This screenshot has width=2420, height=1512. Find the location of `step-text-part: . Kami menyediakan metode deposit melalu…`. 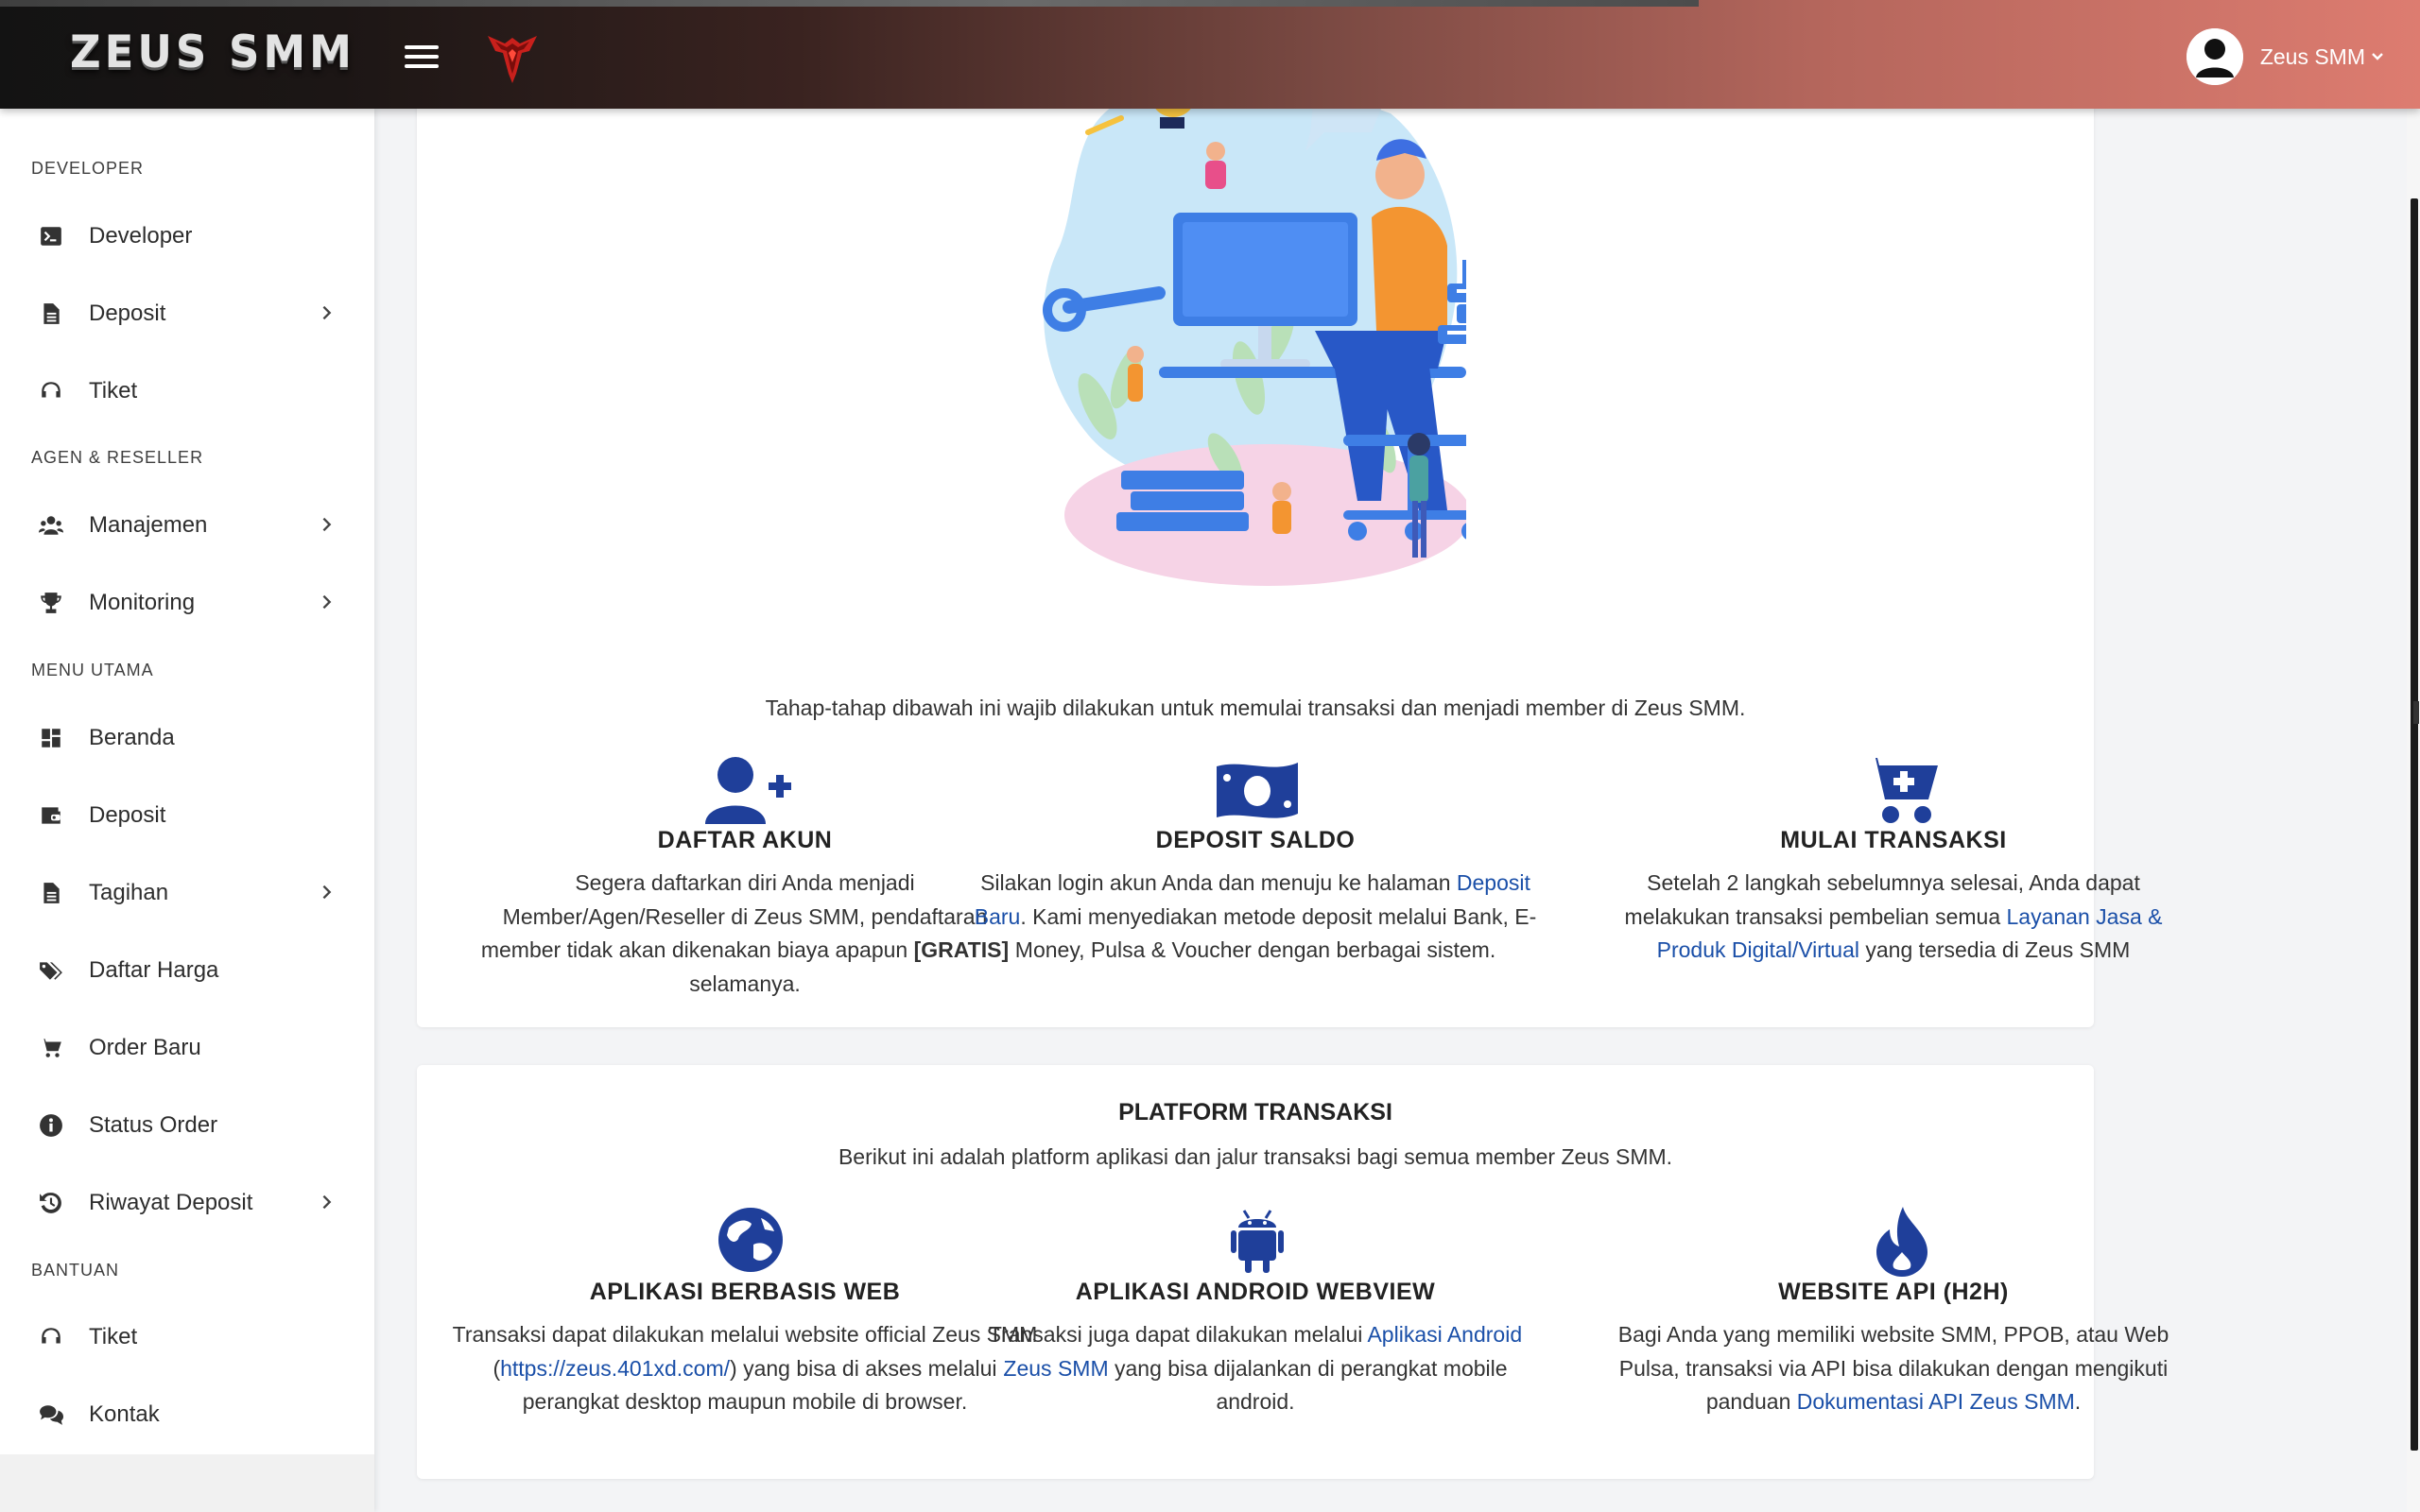

step-text-part: . Kami menyediakan metode deposit melalu… is located at coordinates (1275, 933).